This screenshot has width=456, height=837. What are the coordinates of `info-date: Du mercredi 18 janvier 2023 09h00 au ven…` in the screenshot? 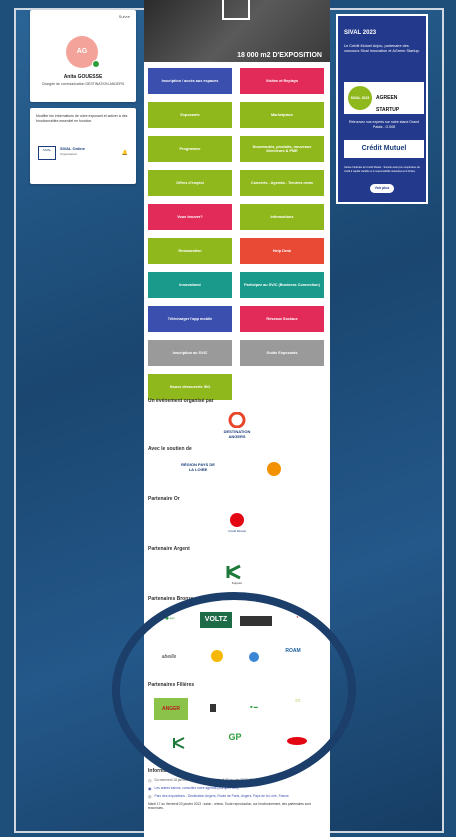 It's located at (206, 780).